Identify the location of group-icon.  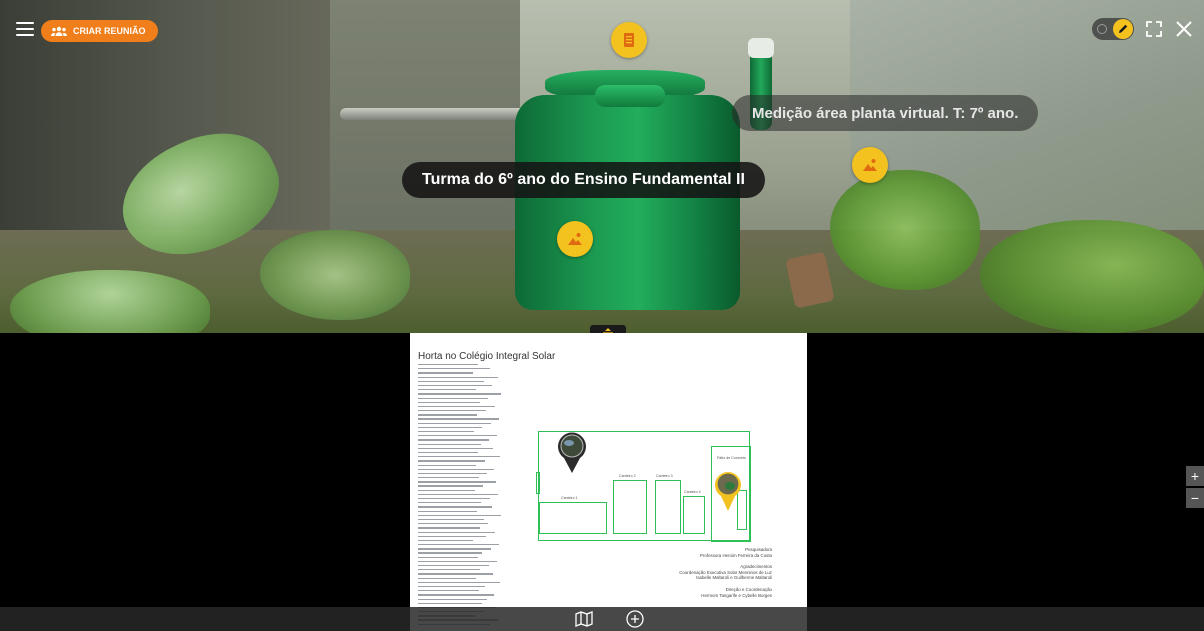
(59, 31).